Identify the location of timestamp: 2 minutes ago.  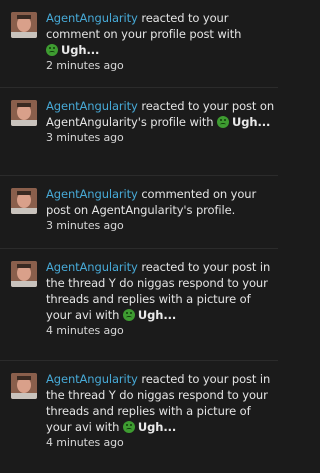
(85, 65).